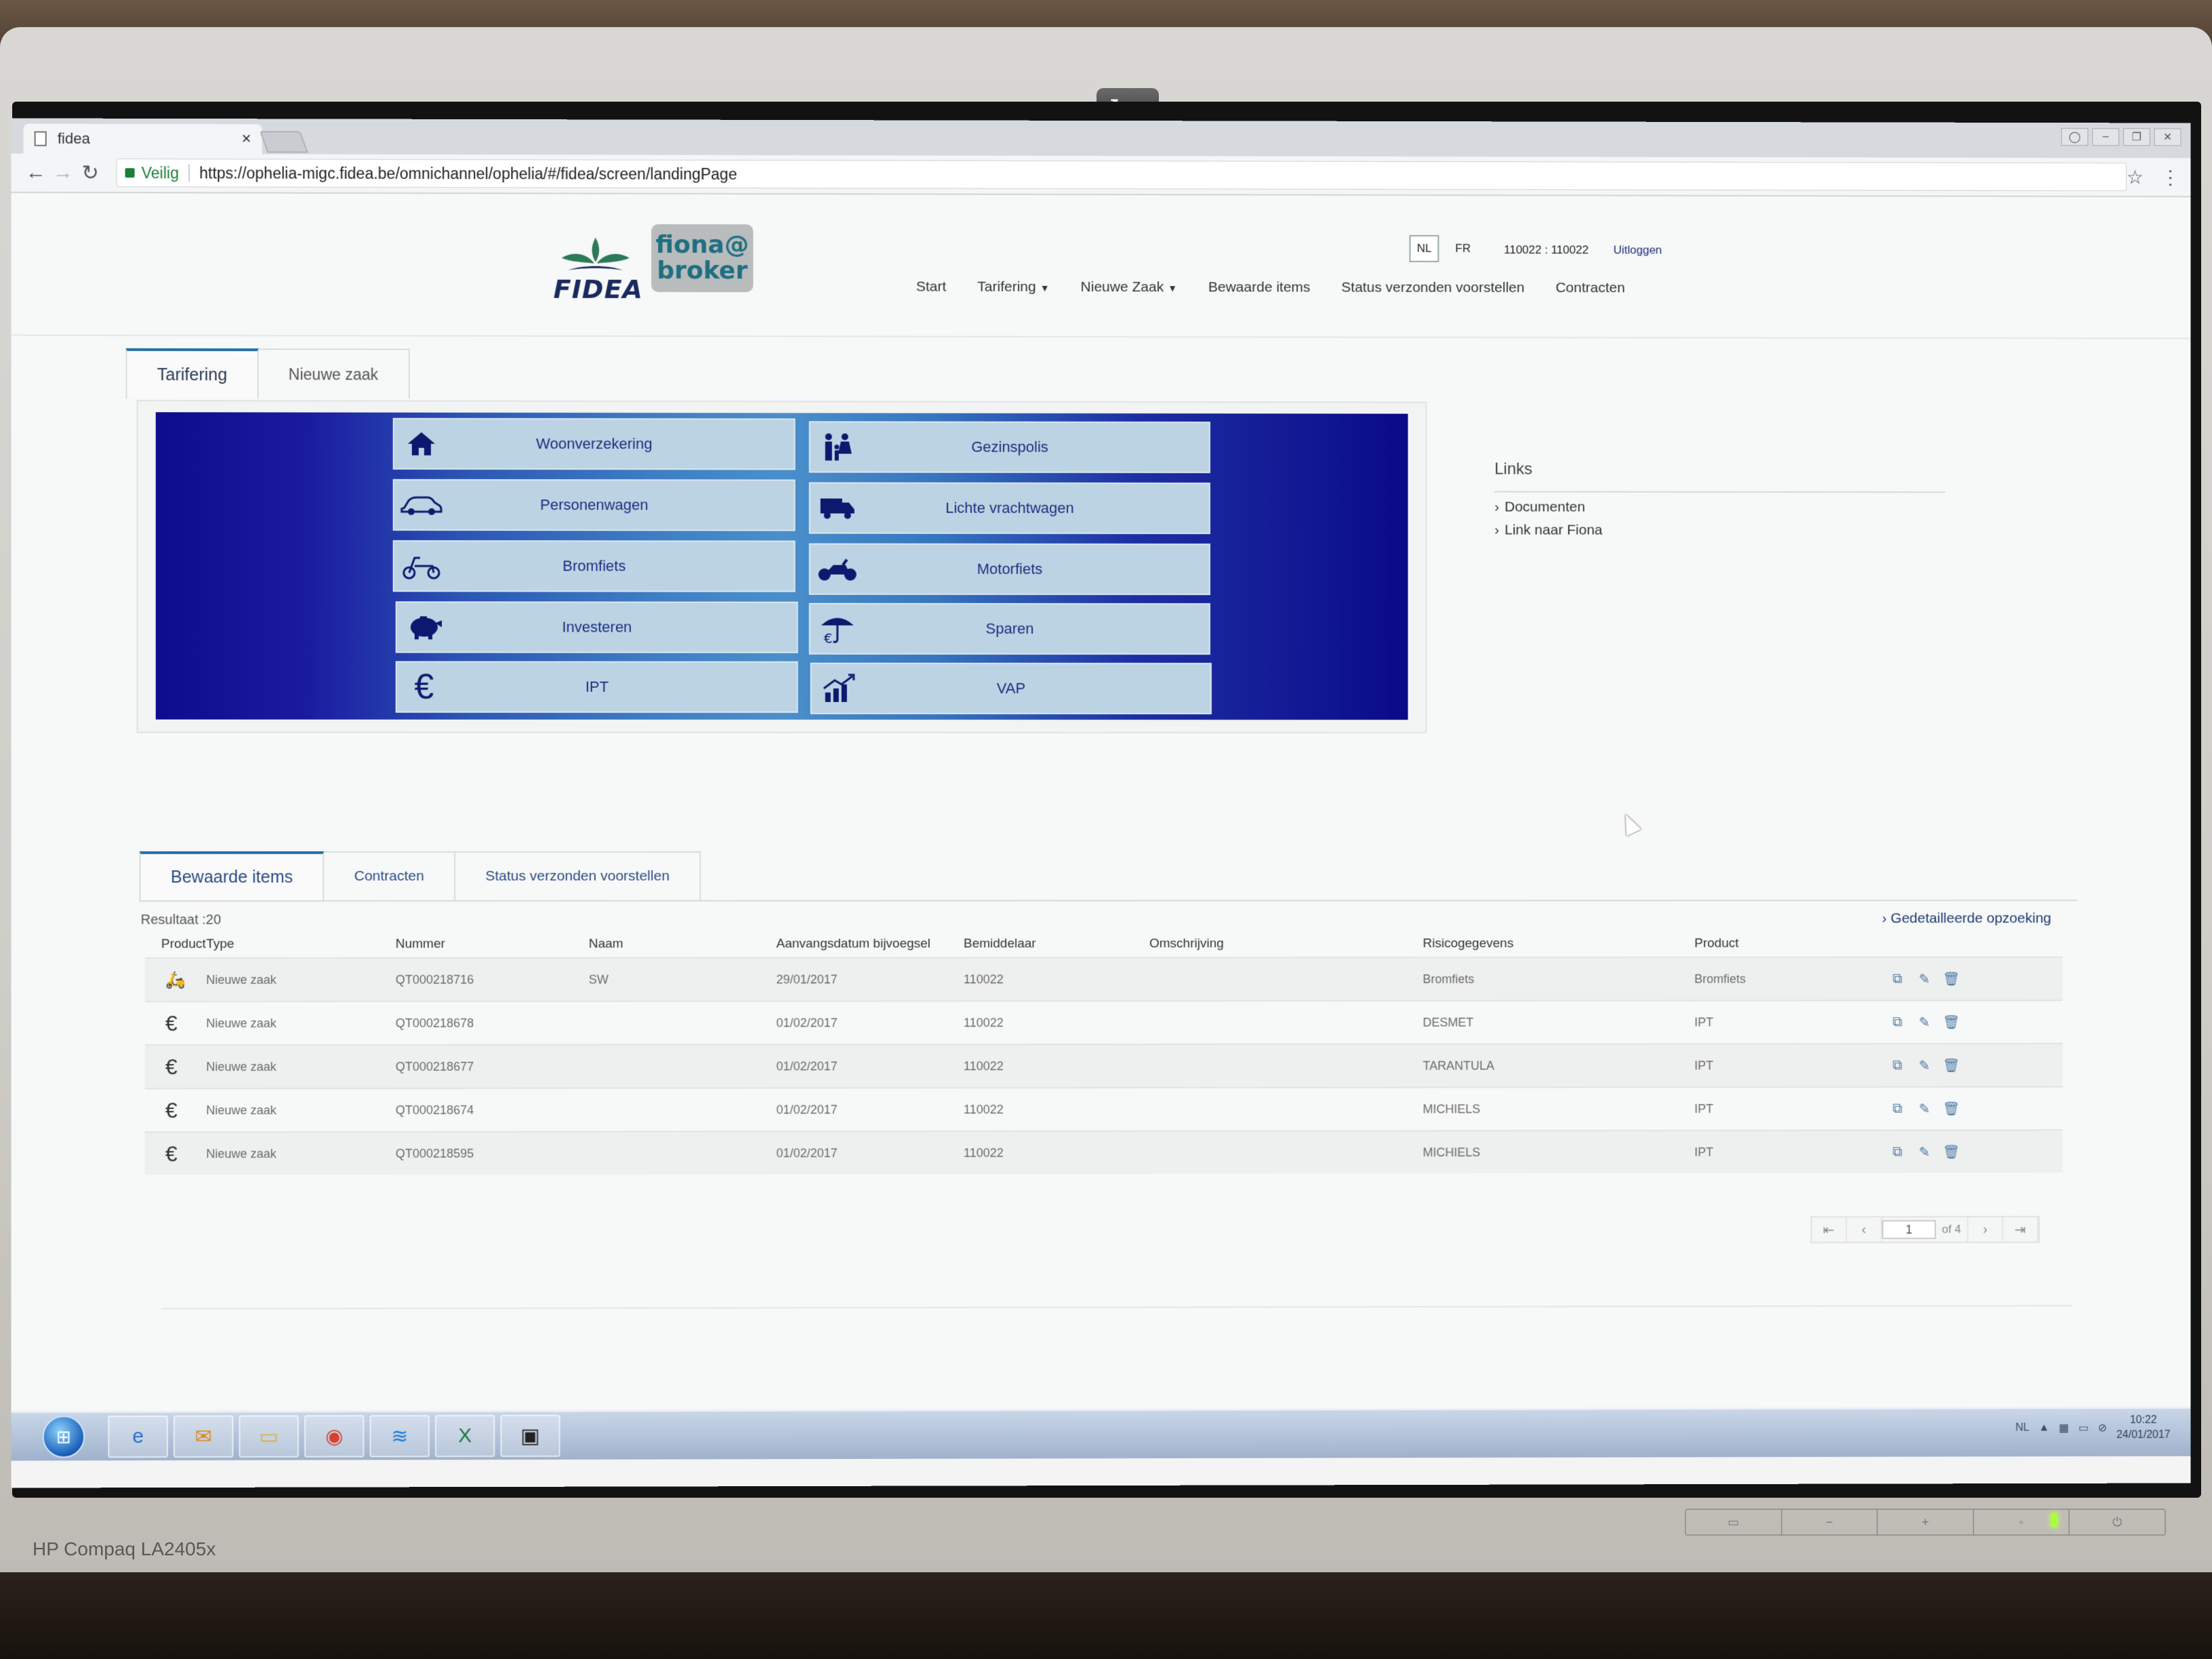 Image resolution: width=2212 pixels, height=1659 pixels. Describe the element at coordinates (35, 172) in the screenshot. I see `back-icon: ←` at that location.